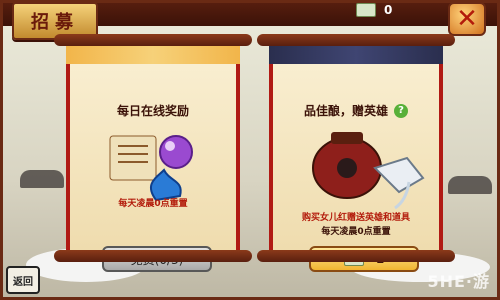 This screenshot has width=500, height=300. I want to click on desc-text: 购买女儿红赠送英雄和道具, so click(355, 218).